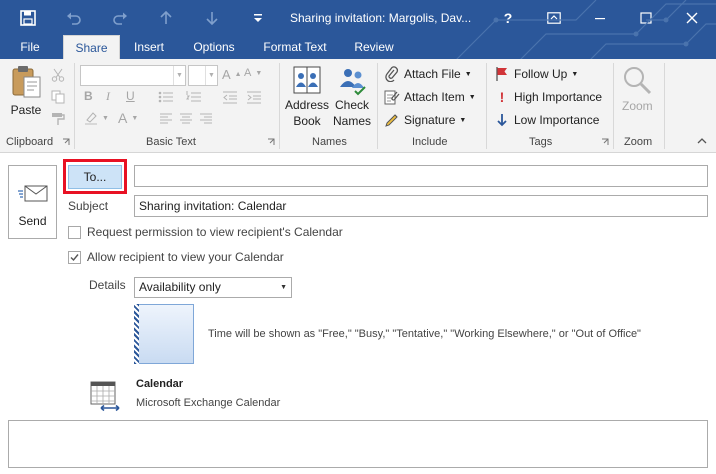 This screenshot has height=474, width=716. What do you see at coordinates (253, 73) in the screenshot?
I see `shrink-font-icon: A ▼` at bounding box center [253, 73].